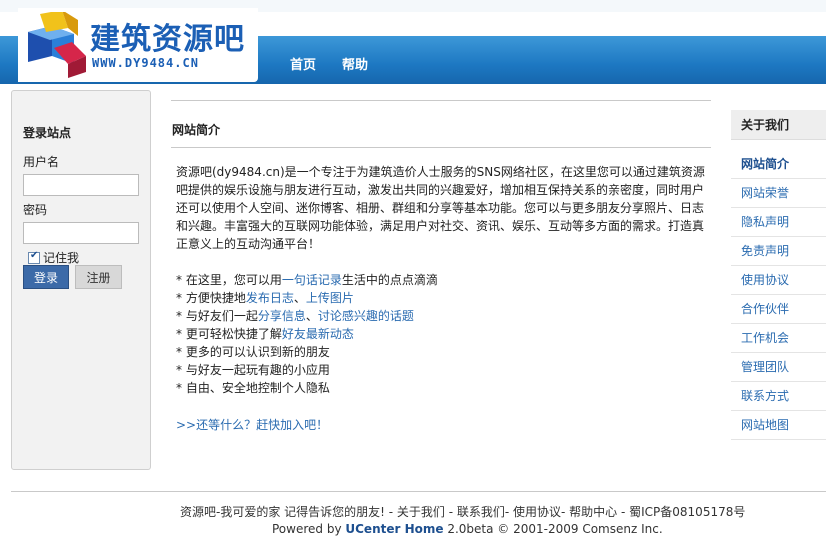 This screenshot has width=826, height=549. Describe the element at coordinates (441, 100) in the screenshot. I see `main-top-rule` at that location.